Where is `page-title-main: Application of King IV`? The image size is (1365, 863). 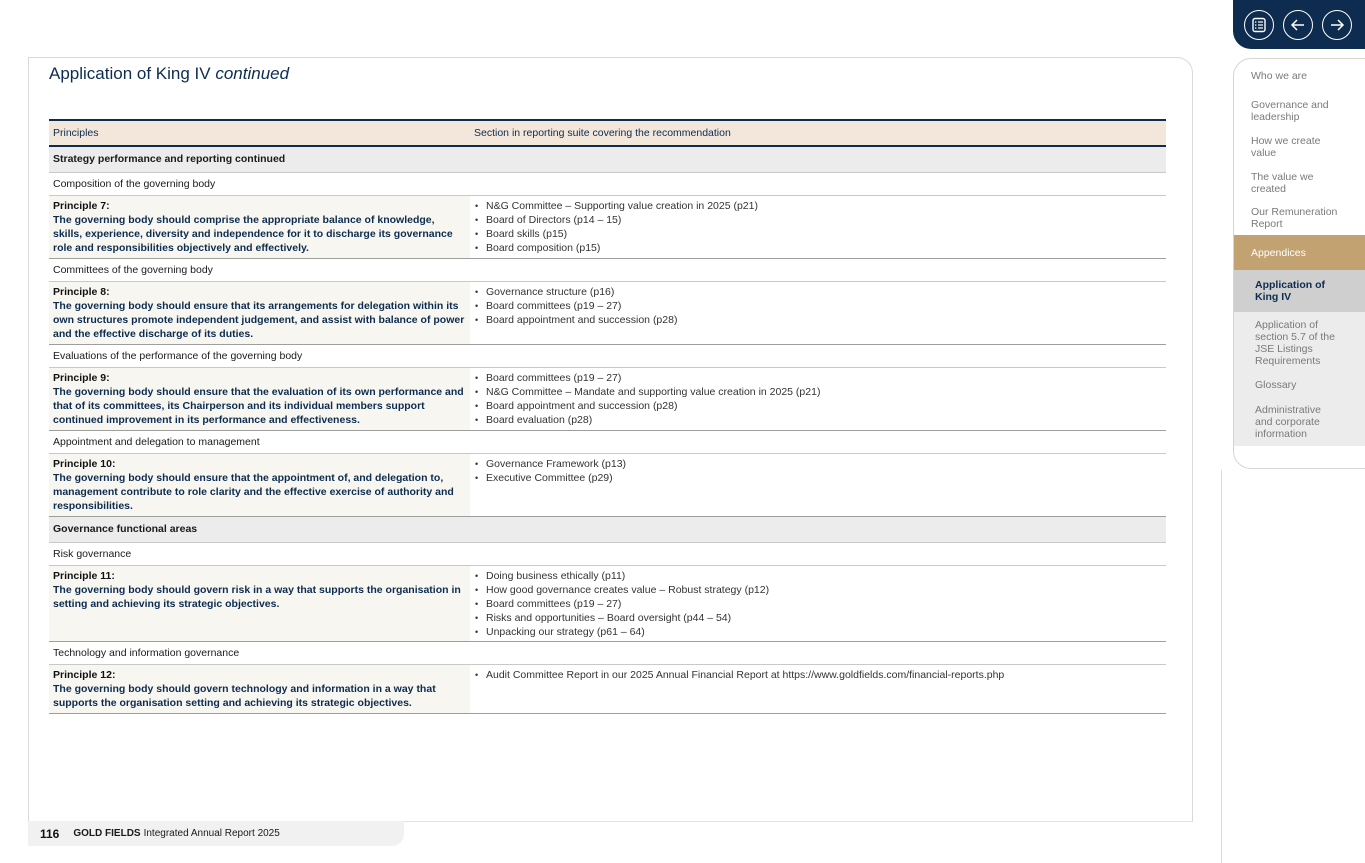
page-title-main: Application of King IV is located at coordinates (130, 73).